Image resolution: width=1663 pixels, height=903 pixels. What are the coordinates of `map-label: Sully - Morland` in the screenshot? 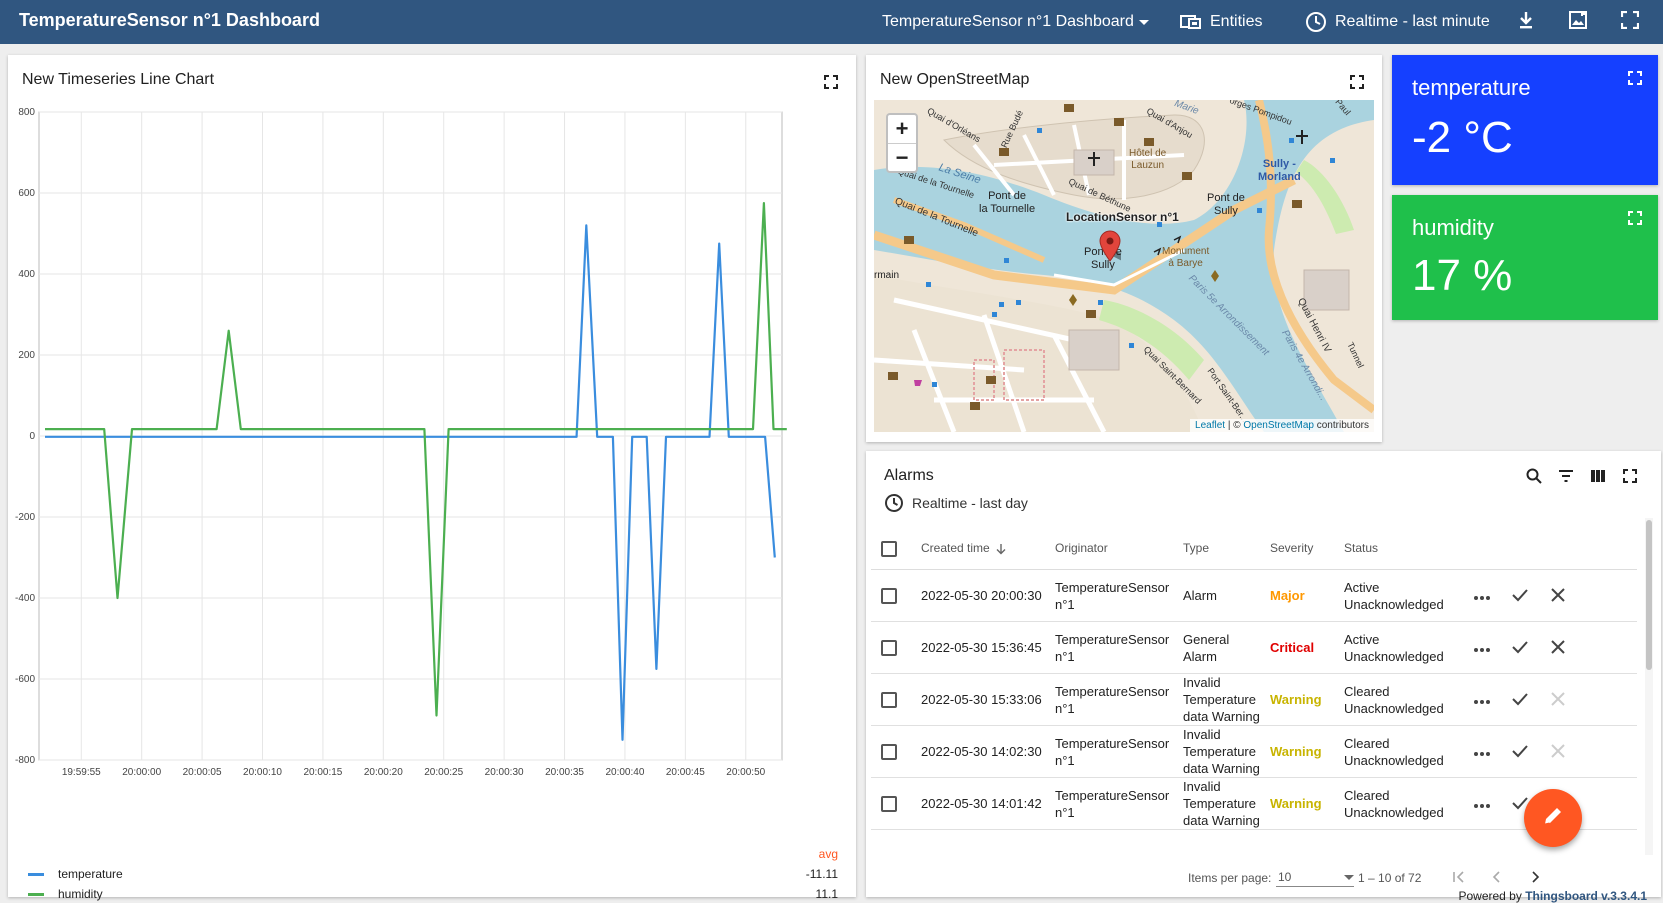 It's located at (1279, 170).